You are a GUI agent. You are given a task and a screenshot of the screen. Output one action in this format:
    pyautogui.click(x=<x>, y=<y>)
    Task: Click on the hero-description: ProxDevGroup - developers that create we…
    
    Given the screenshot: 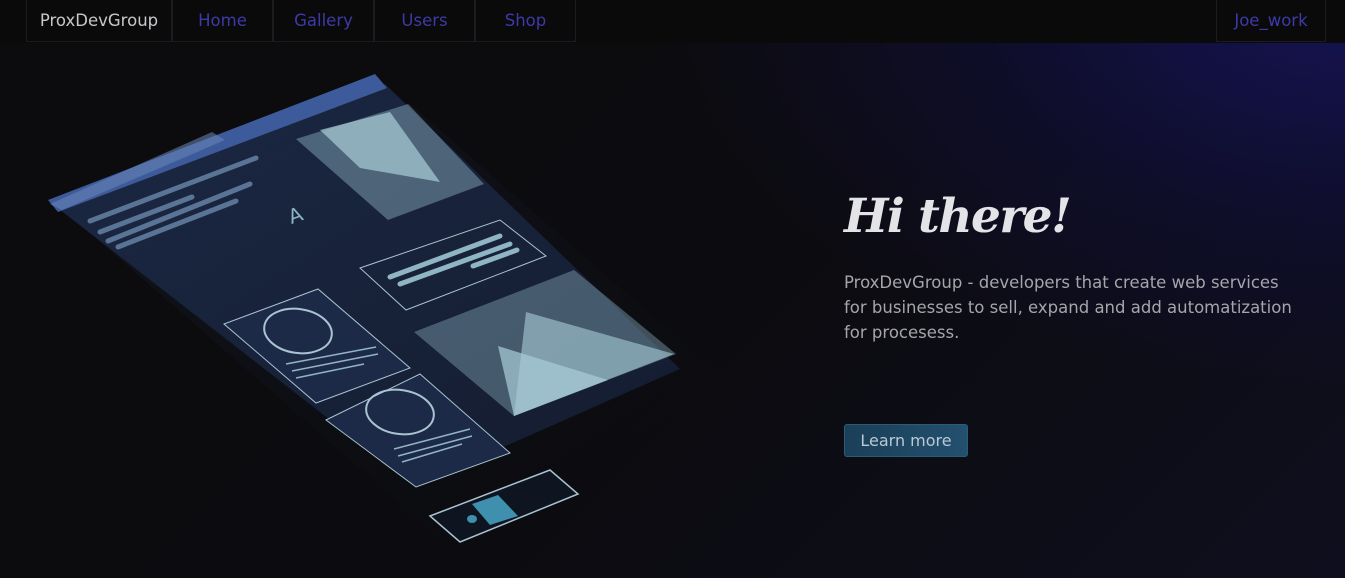 What is the action you would take?
    pyautogui.click(x=1068, y=307)
    